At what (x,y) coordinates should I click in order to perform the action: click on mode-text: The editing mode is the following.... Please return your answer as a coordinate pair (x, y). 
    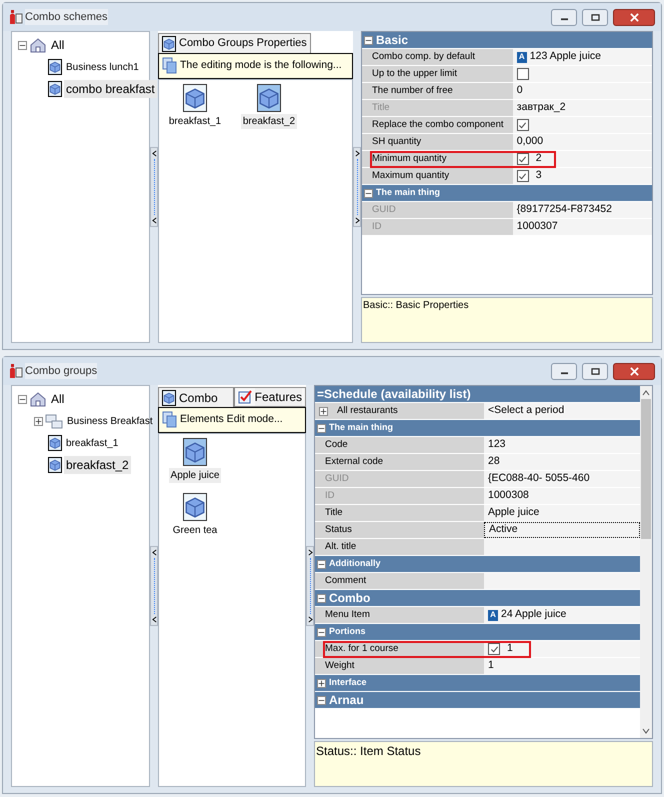
    Looking at the image, I should click on (261, 66).